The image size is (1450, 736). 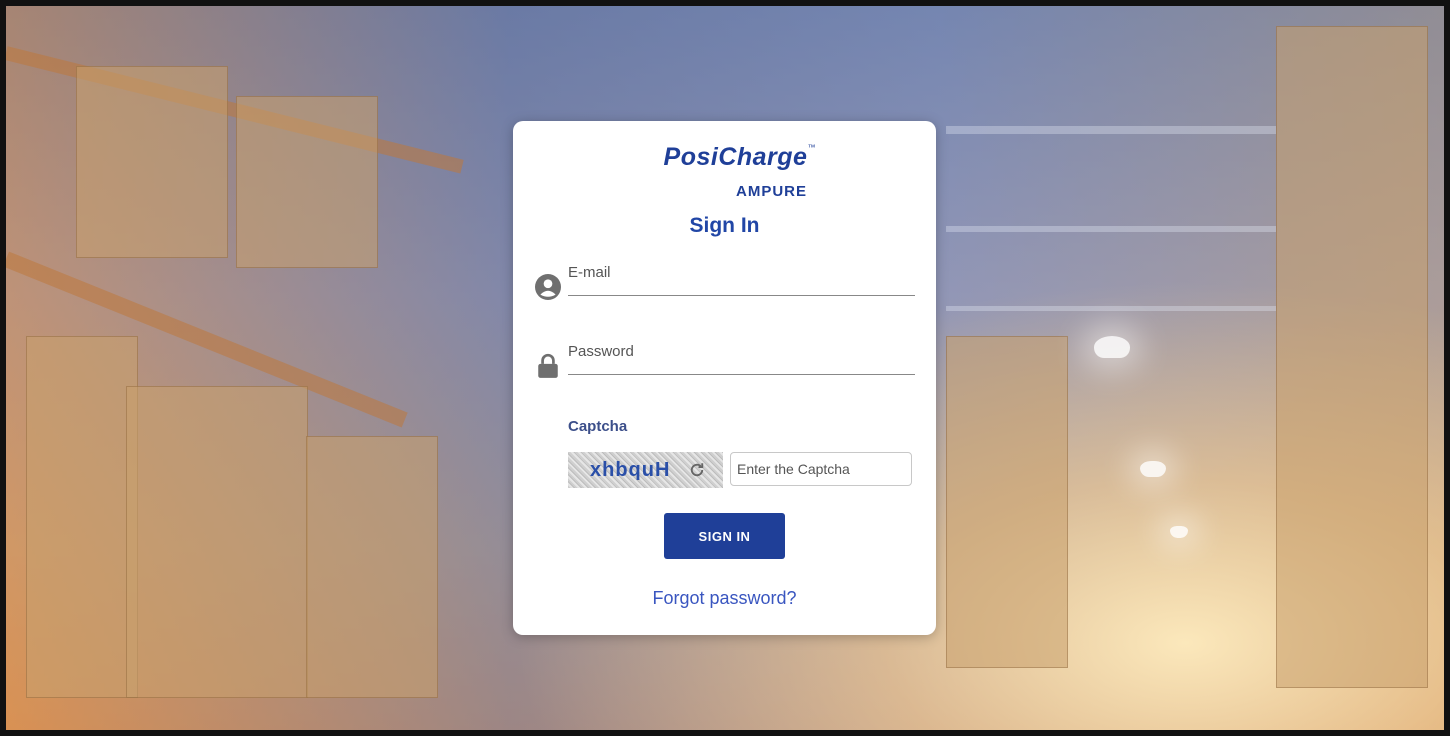 I want to click on captcha-input, so click(x=821, y=469).